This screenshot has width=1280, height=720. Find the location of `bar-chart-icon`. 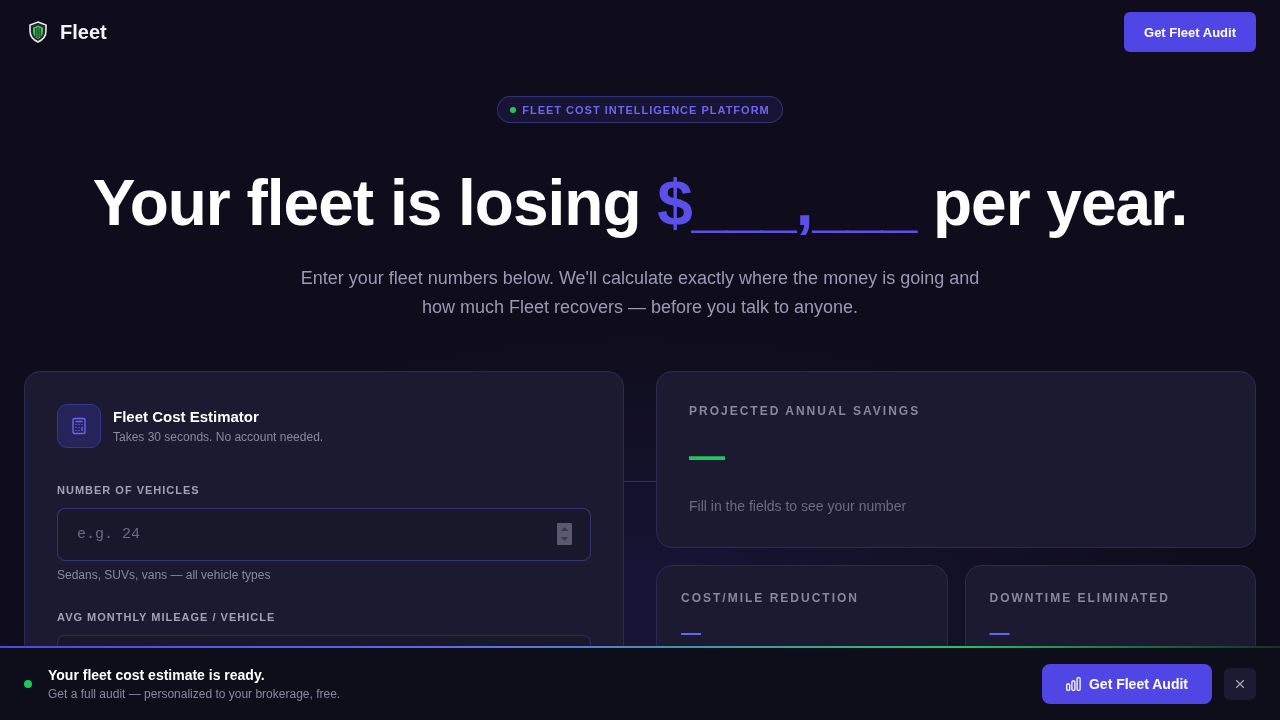

bar-chart-icon is located at coordinates (1073, 684).